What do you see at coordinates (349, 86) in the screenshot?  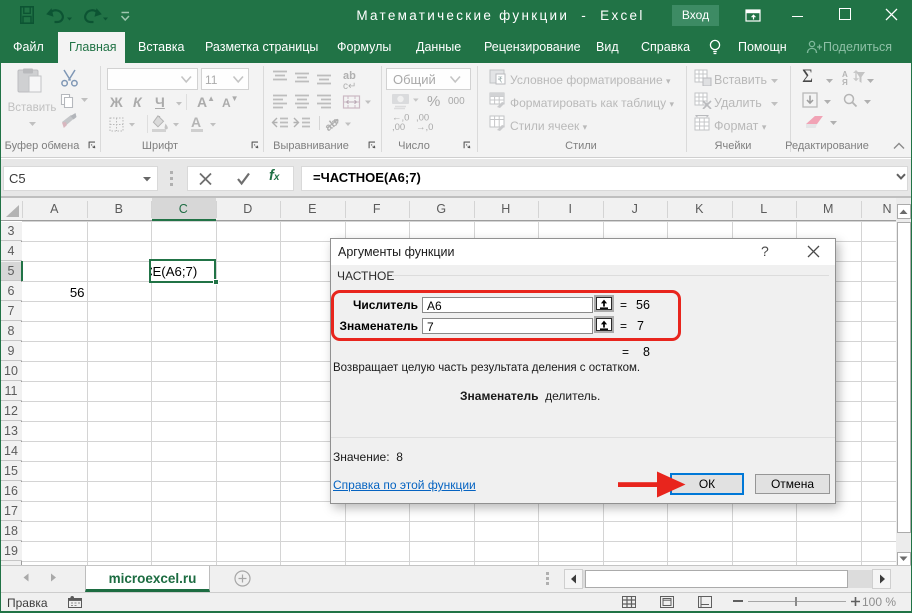 I see `svg-text: c↵` at bounding box center [349, 86].